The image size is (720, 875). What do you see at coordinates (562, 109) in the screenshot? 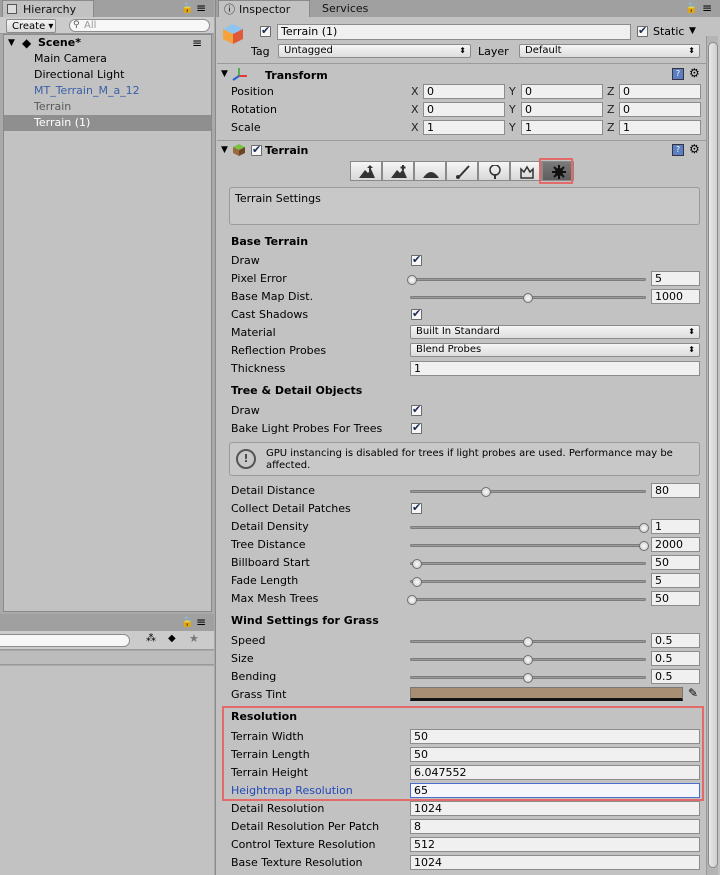
I see `rotation-y-field: 0` at bounding box center [562, 109].